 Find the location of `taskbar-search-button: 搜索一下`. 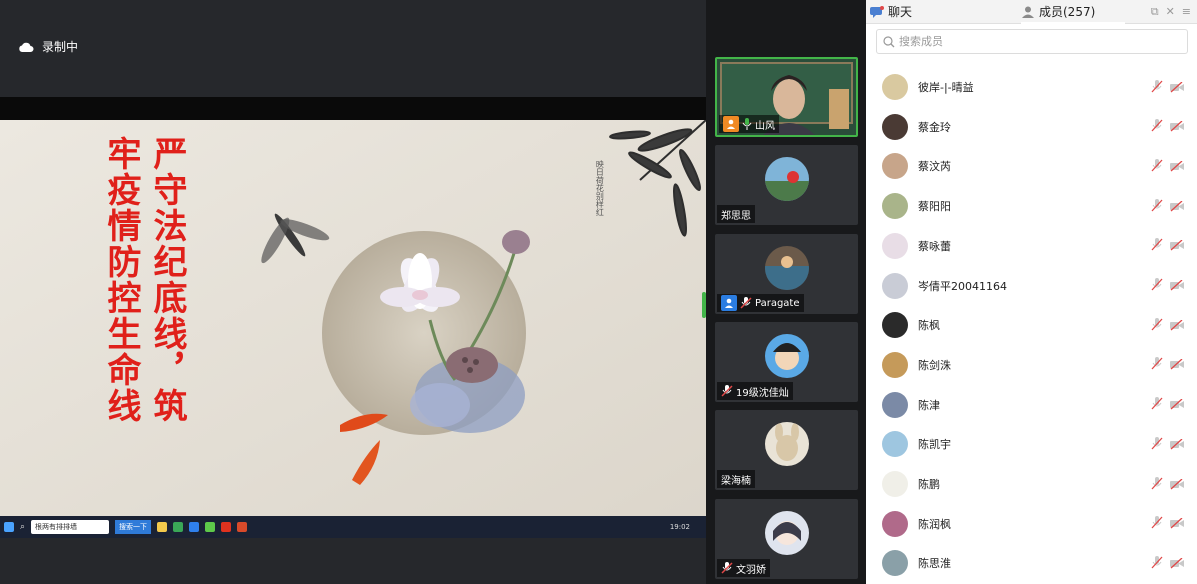

taskbar-search-button: 搜索一下 is located at coordinates (133, 527).